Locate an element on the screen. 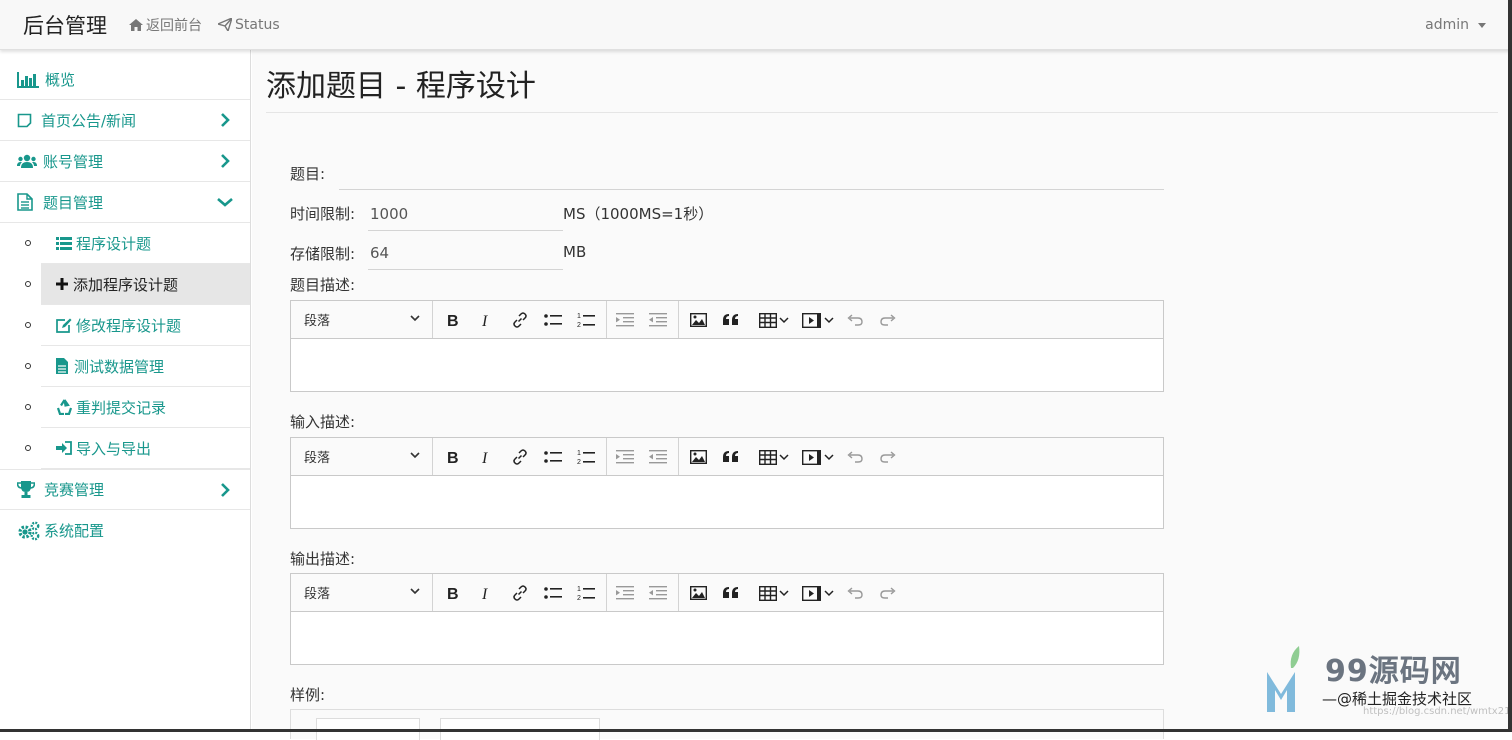 The height and width of the screenshot is (740, 1512). bar-chart-icon is located at coordinates (29, 79).